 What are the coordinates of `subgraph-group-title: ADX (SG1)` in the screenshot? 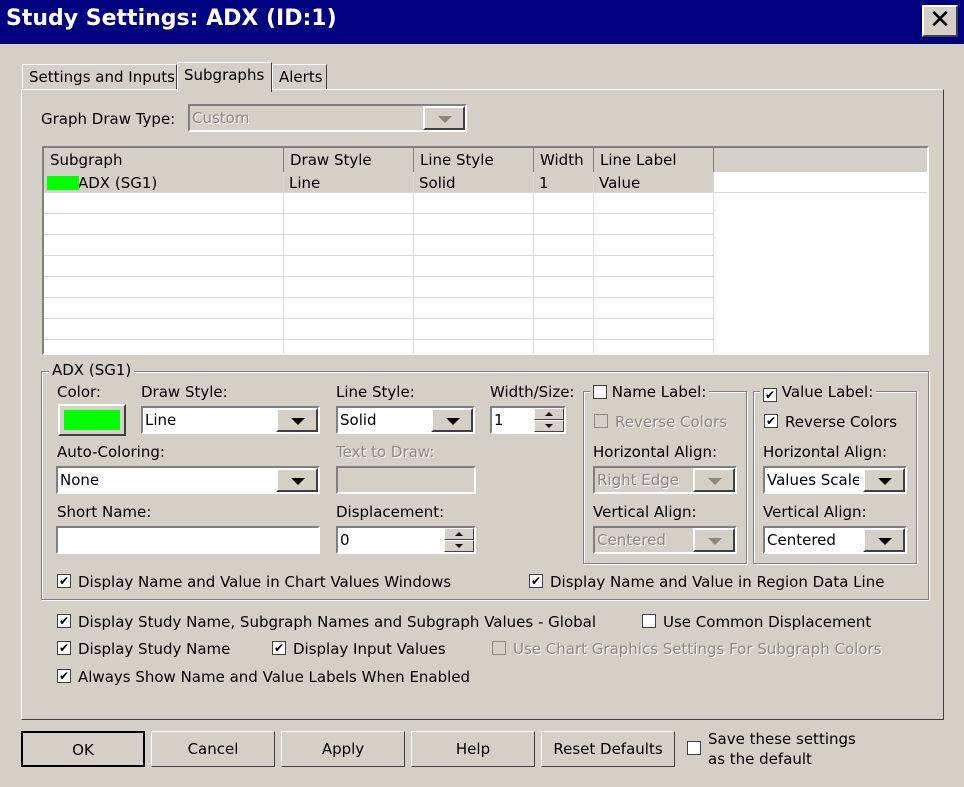 It's located at (92, 370).